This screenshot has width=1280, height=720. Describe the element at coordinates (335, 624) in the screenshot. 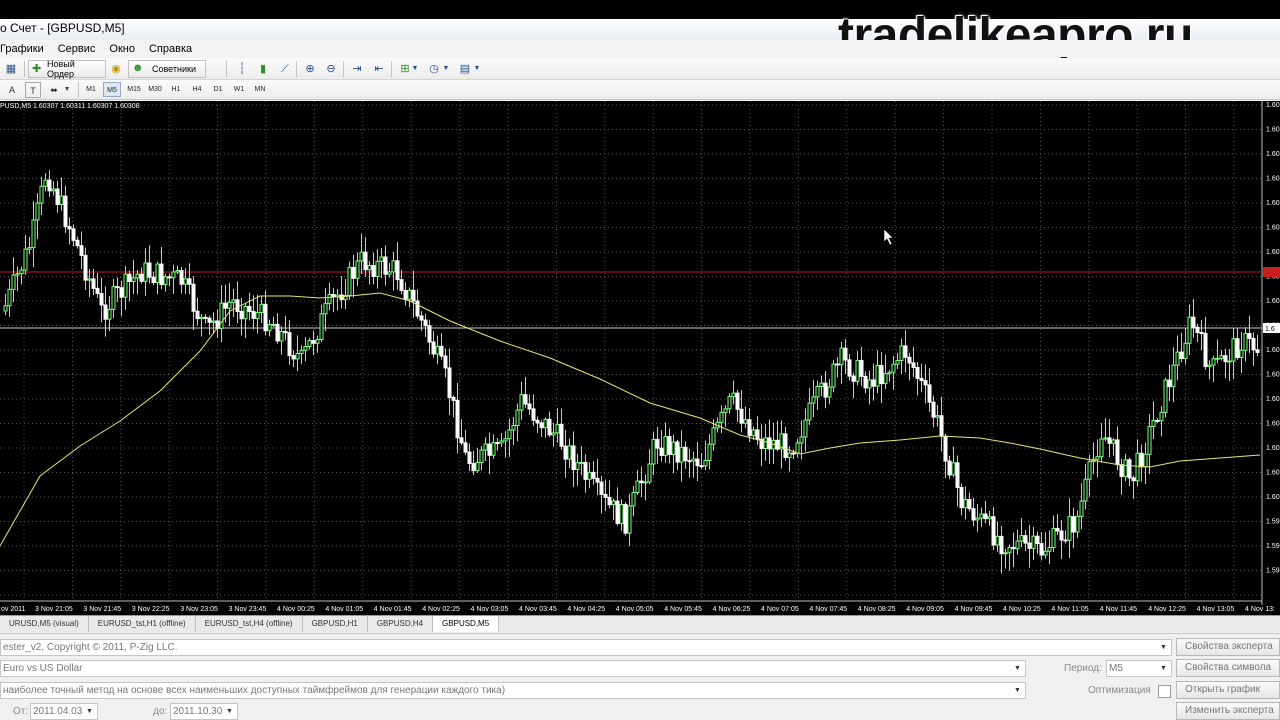

I see `tab-gbpusd-h1: GBPUSD,H1` at that location.